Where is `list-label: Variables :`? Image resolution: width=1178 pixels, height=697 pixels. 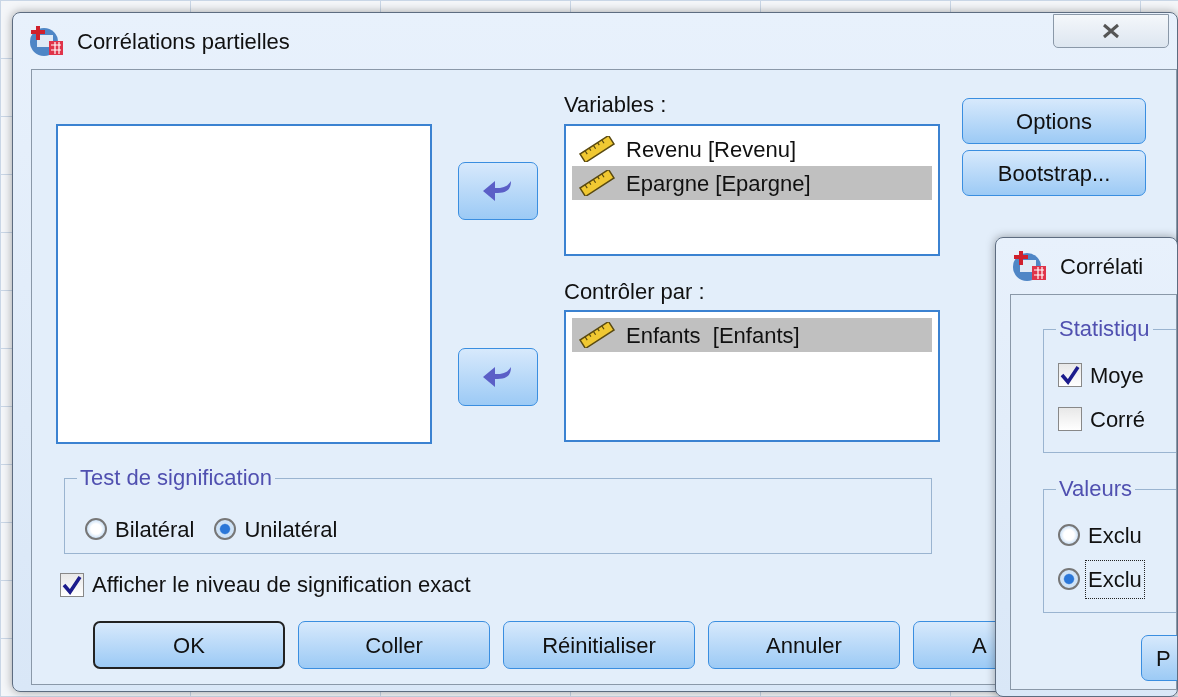
list-label: Variables : is located at coordinates (616, 105).